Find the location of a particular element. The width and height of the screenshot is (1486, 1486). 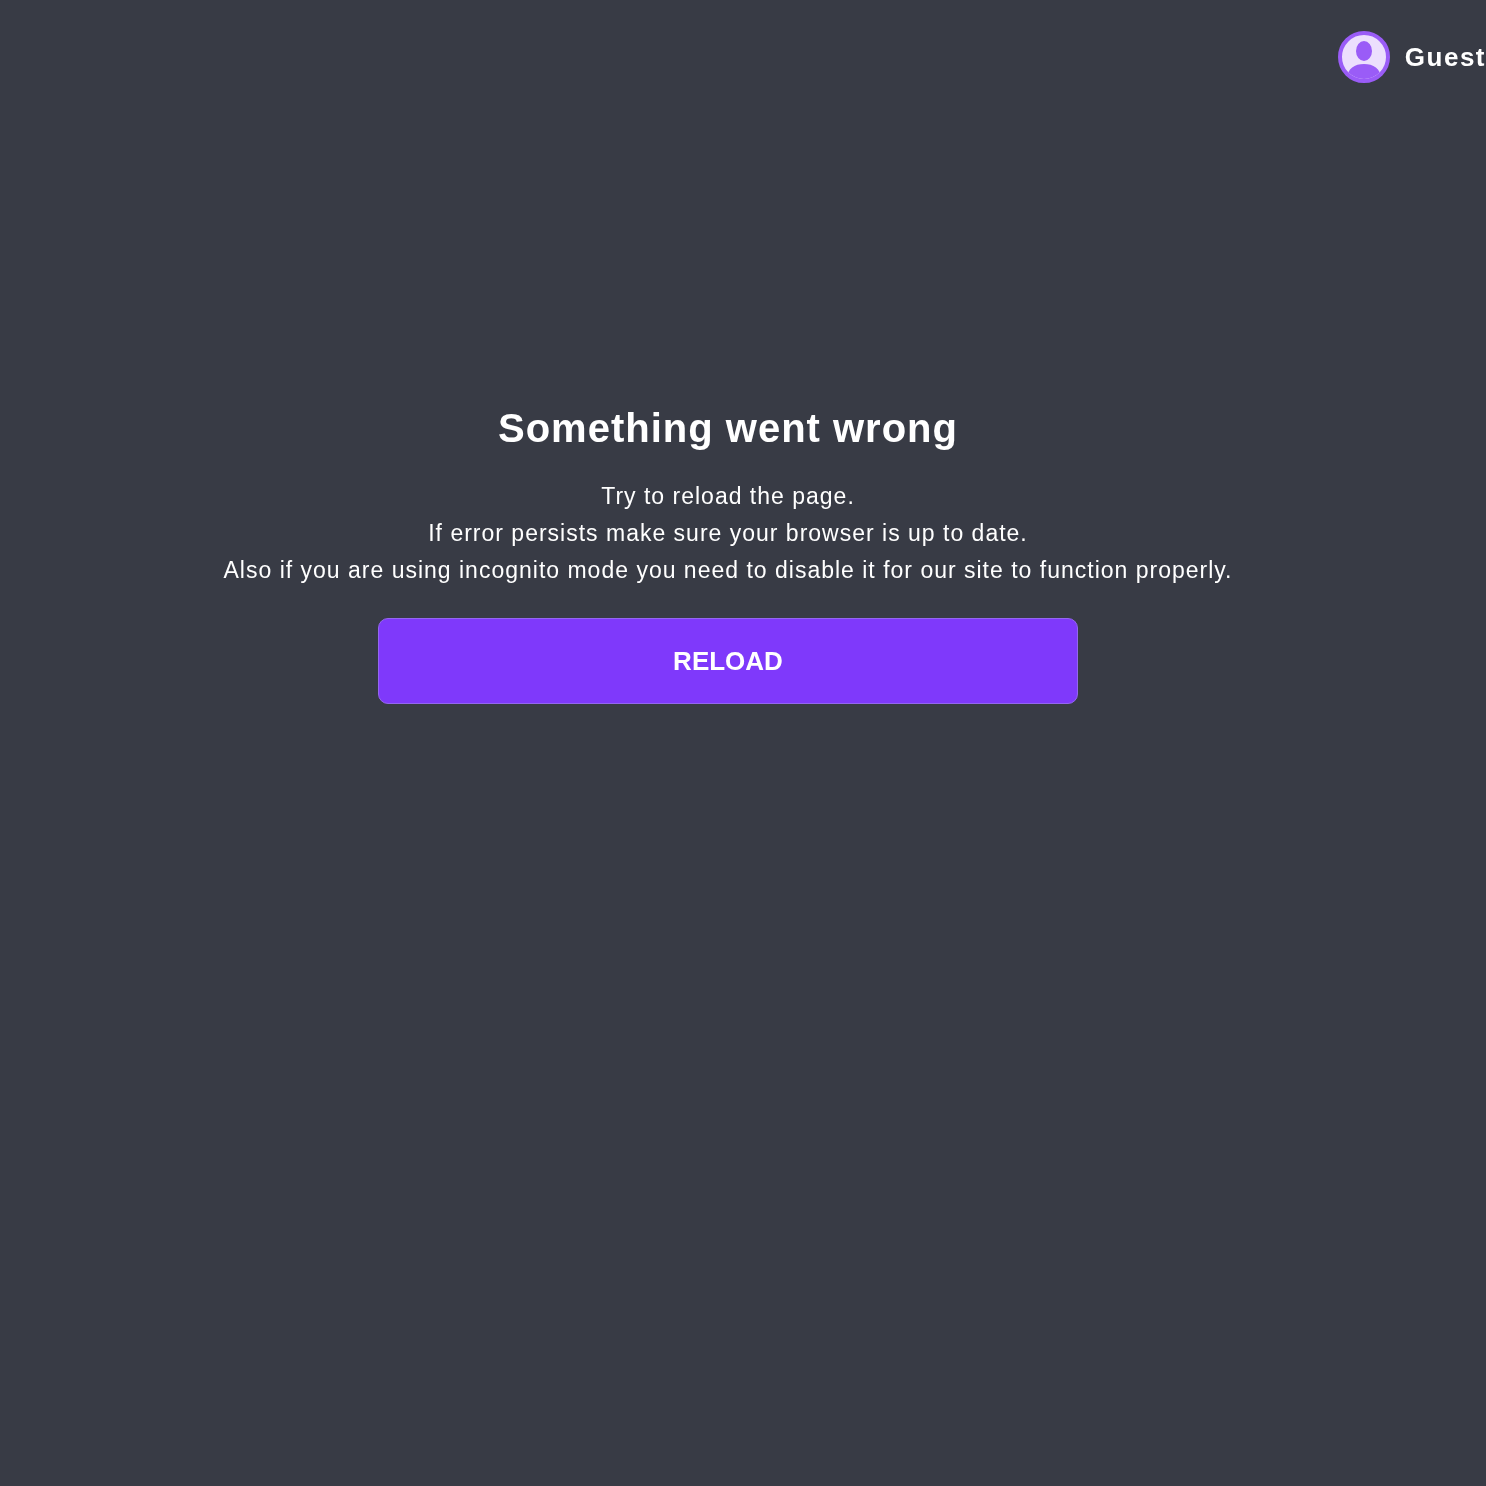

error-message: Try to reload the page. is located at coordinates (728, 496).